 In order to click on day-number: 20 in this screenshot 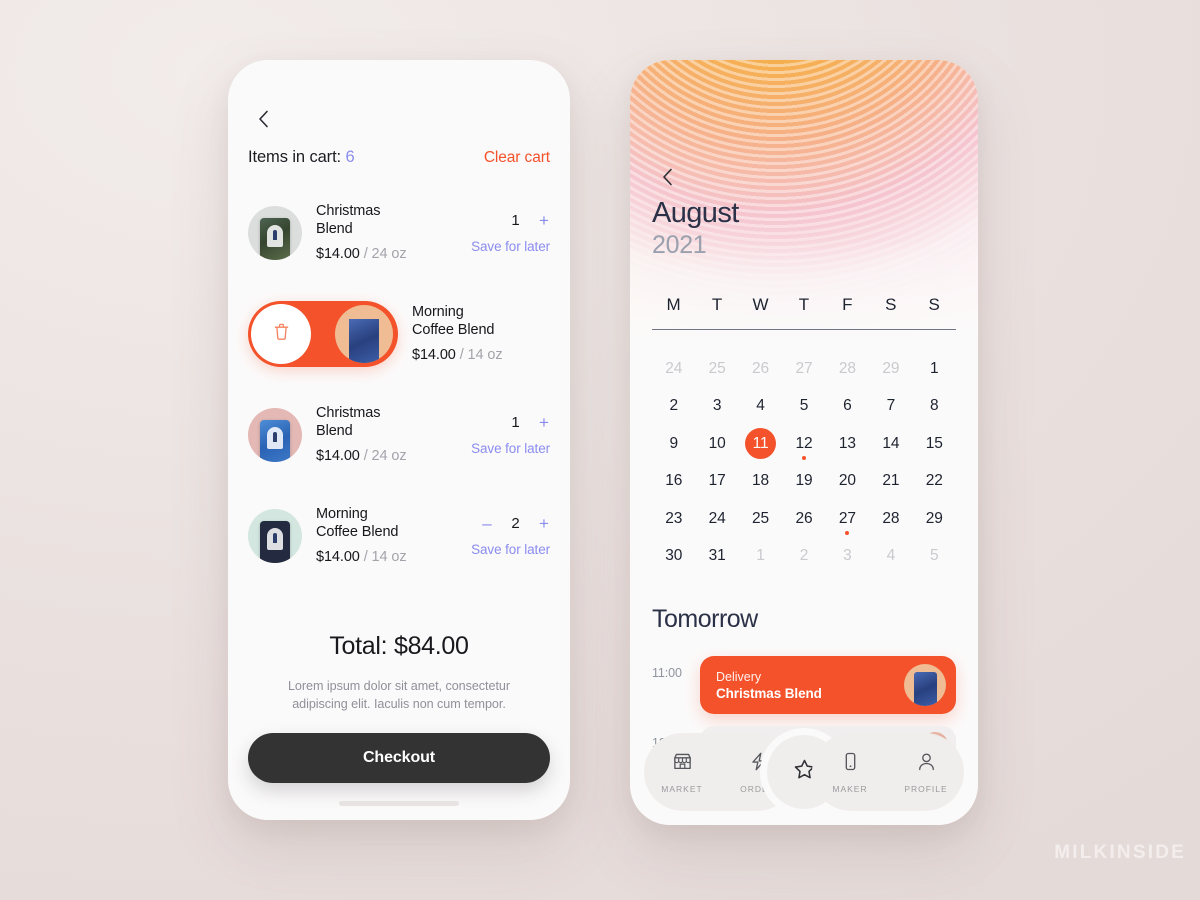, I will do `click(847, 481)`.